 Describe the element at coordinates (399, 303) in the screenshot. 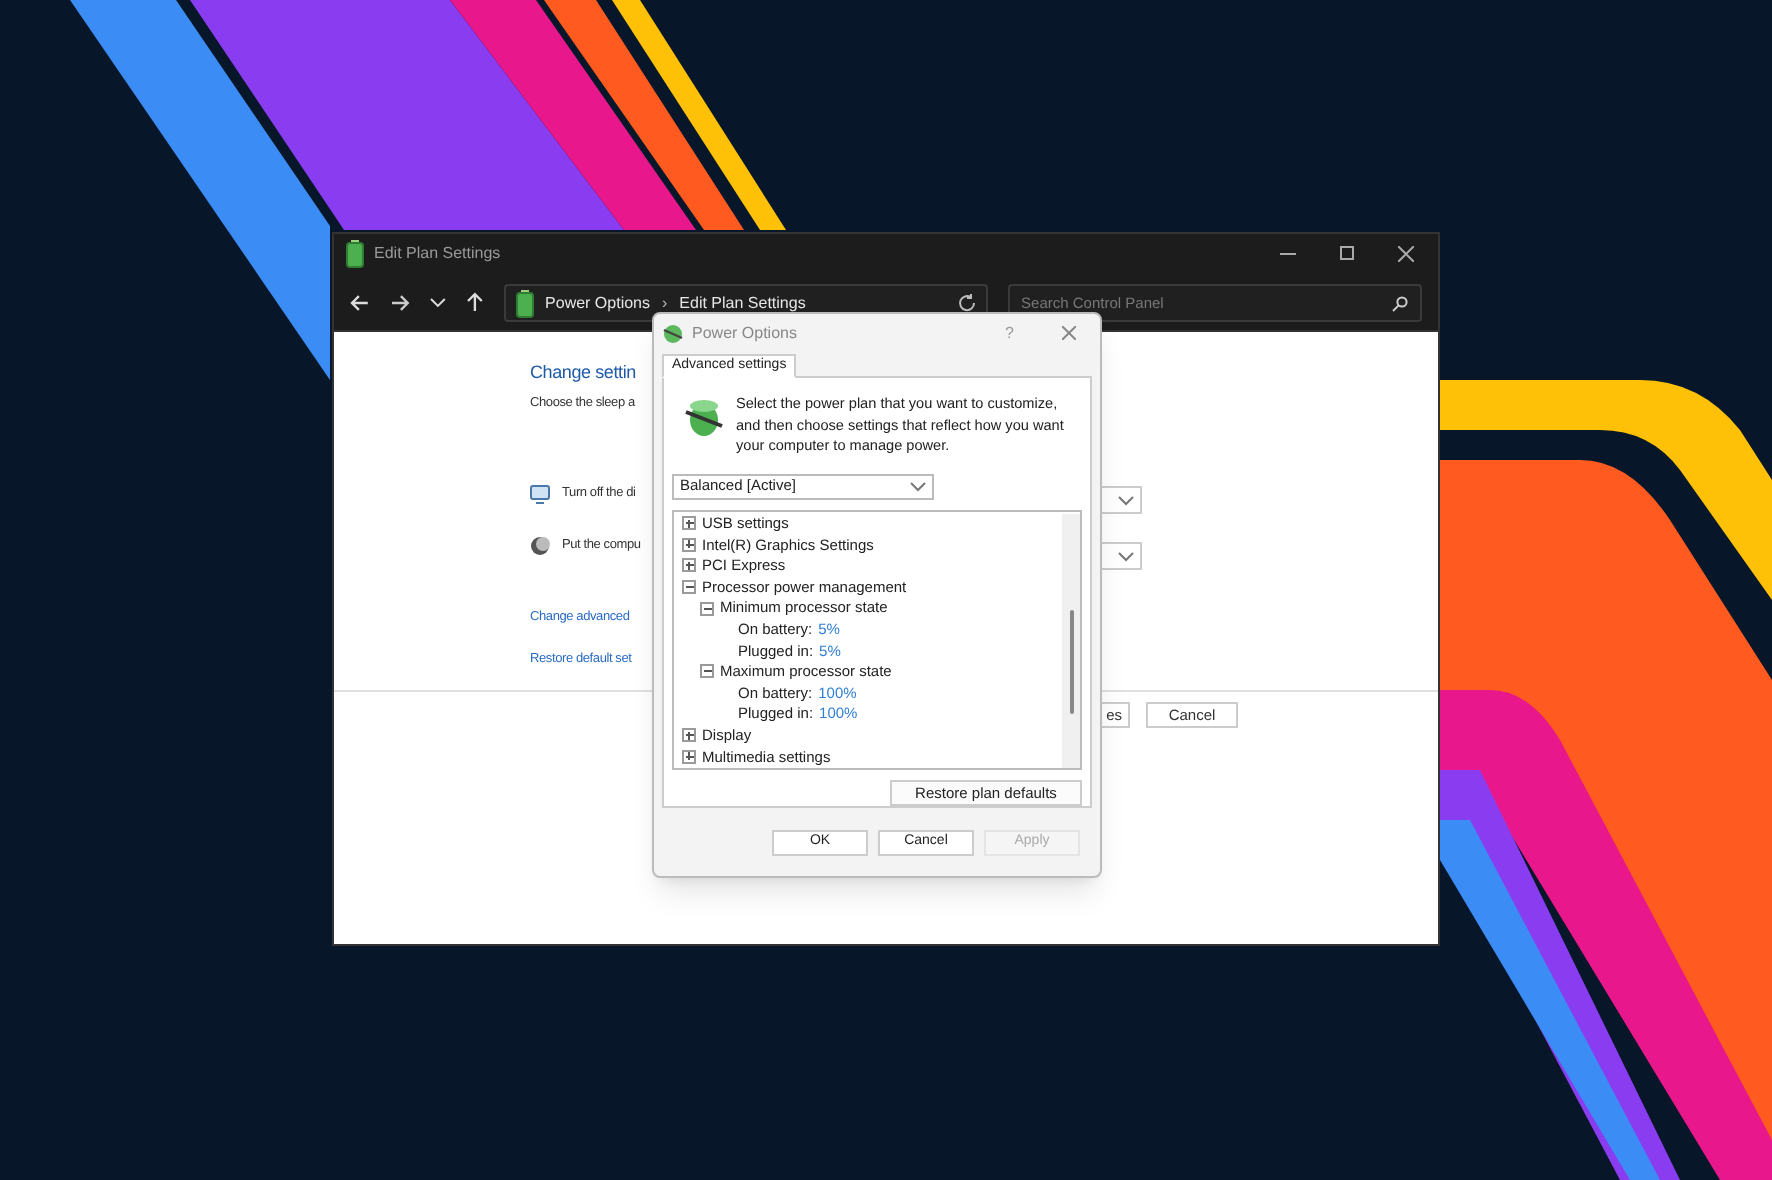

I see `forward-icon` at that location.